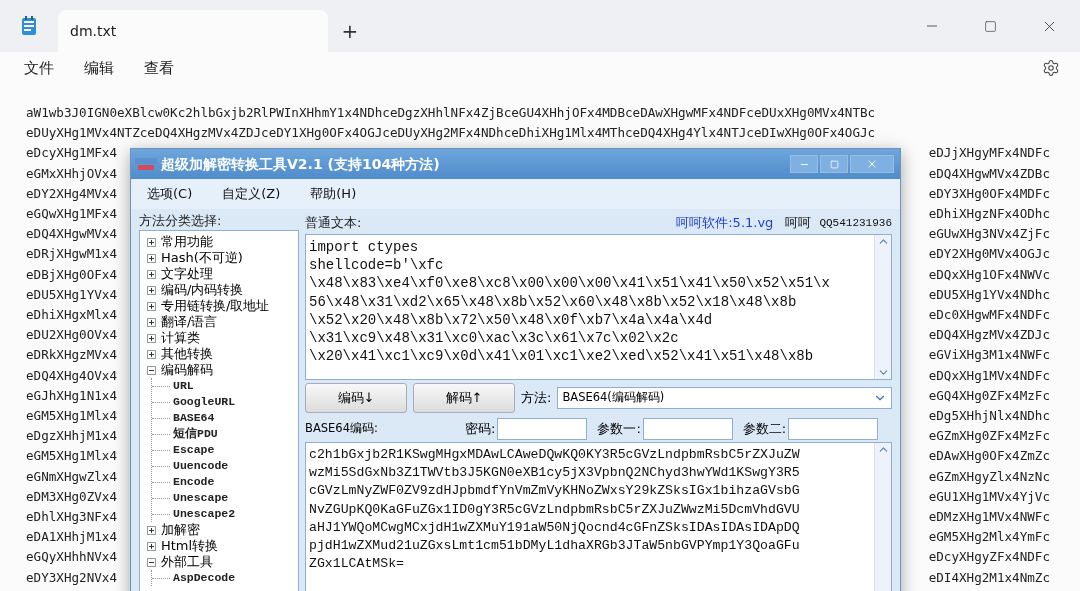 The image size is (1080, 591). Describe the element at coordinates (989, 496) in the screenshot. I see `text-line: eGU1XHg1MVx4YjVc` at that location.